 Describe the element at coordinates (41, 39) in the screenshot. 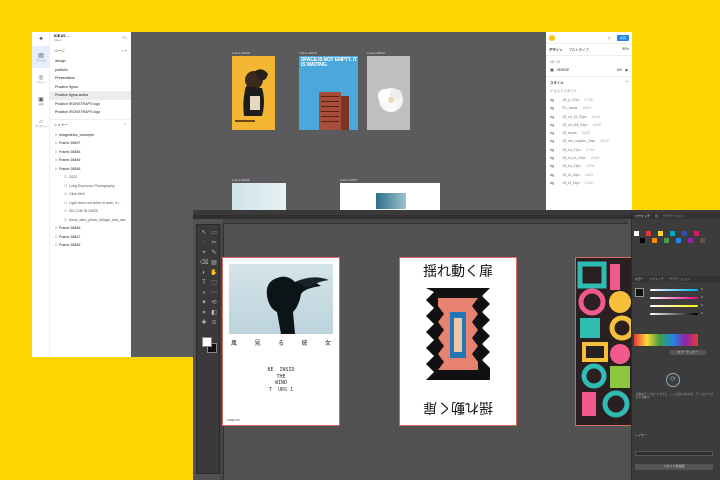

I see `figma-logo-icon: ✦` at that location.